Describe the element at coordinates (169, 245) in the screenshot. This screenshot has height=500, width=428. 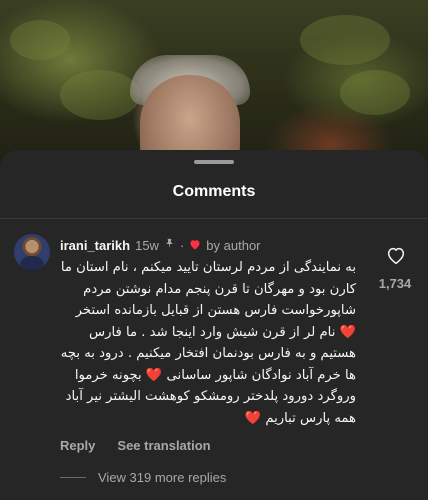
I see `pin-icon` at that location.